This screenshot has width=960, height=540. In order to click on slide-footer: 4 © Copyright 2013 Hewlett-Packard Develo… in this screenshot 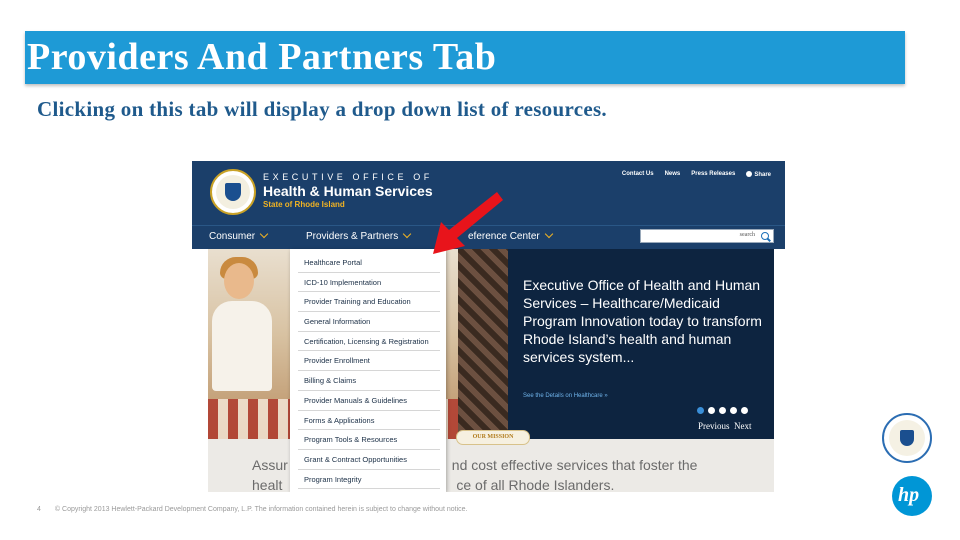, I will do `click(252, 509)`.